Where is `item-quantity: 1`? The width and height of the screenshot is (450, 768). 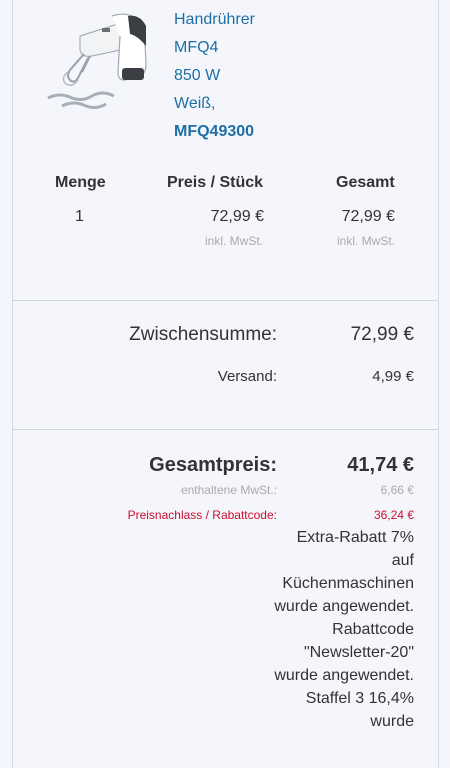
item-quantity: 1 is located at coordinates (79, 217).